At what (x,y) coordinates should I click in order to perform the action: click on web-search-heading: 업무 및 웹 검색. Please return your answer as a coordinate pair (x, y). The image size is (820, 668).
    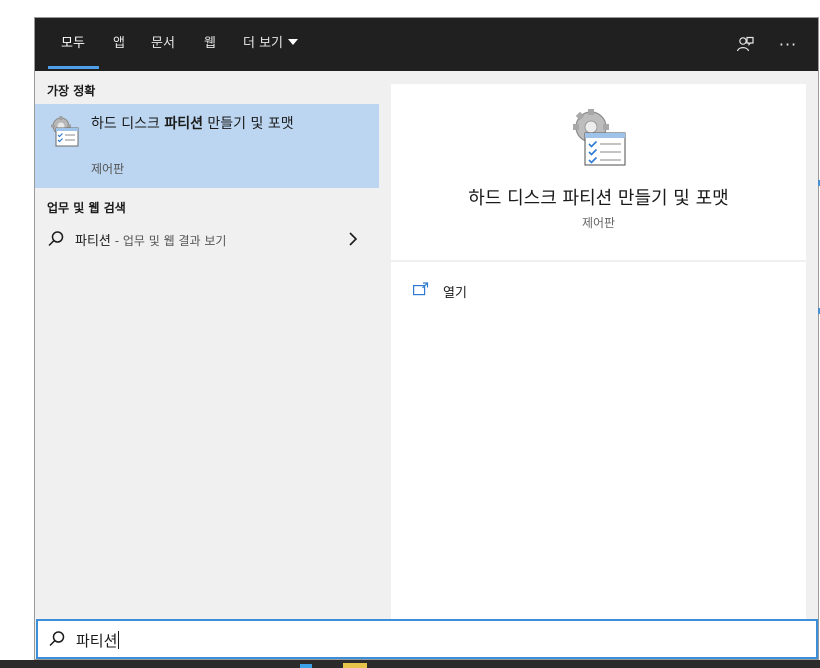
    Looking at the image, I should click on (86, 208).